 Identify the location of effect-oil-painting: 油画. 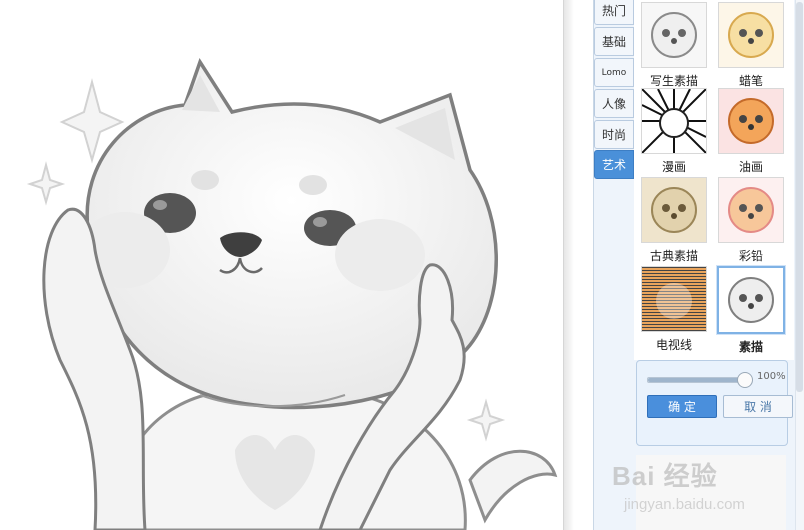
(751, 131).